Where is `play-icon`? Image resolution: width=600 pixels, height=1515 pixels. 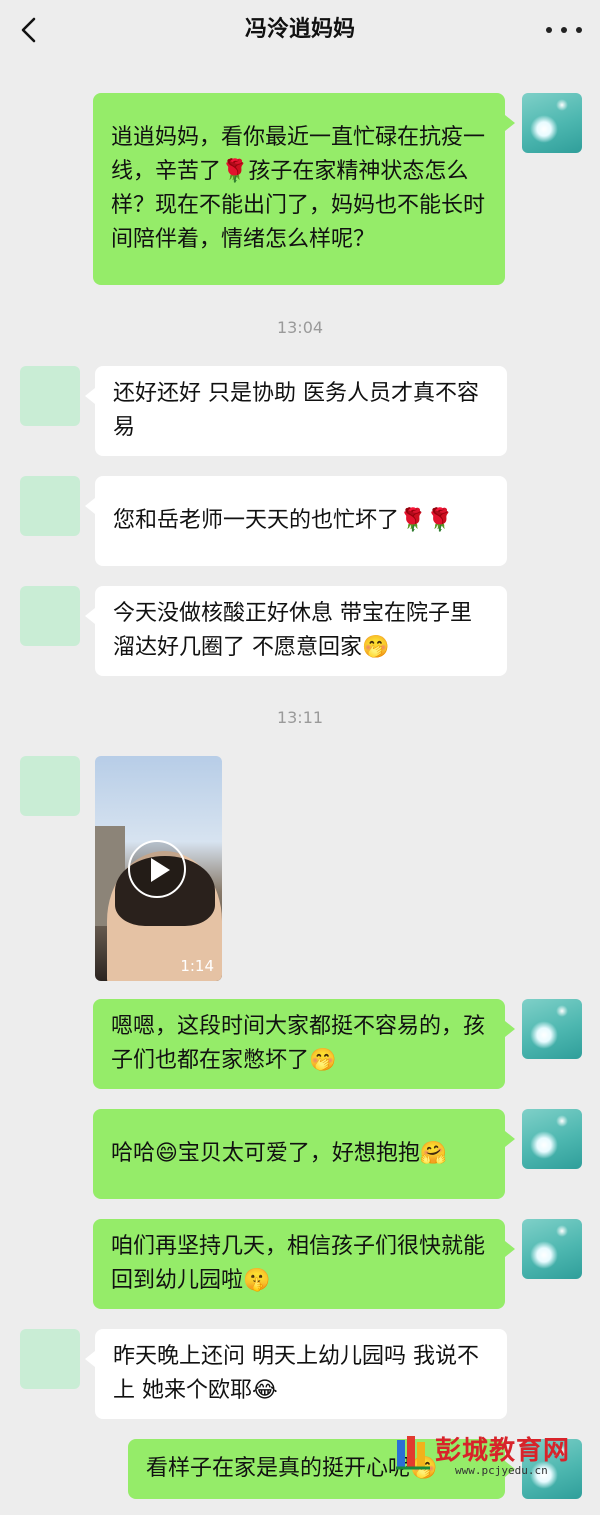 play-icon is located at coordinates (157, 869).